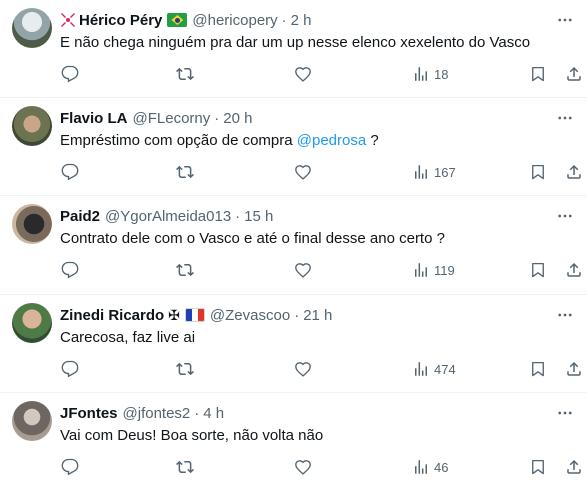 Image resolution: width=587 pixels, height=486 pixels. Describe the element at coordinates (430, 467) in the screenshot. I see `views-button: 46` at that location.